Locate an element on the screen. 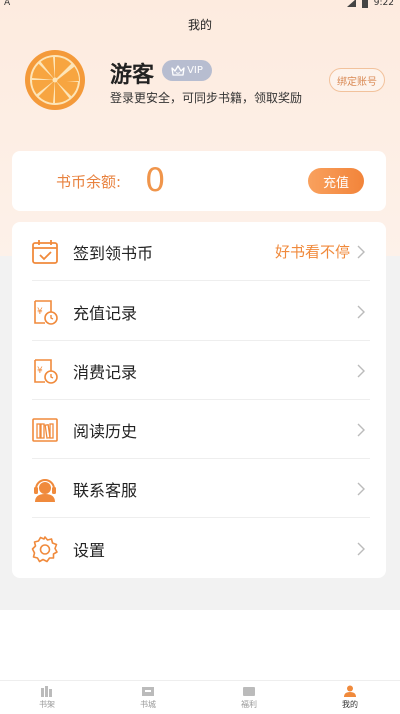 Image resolution: width=400 pixels, height=714 pixels. menu-item-label: 签到领书币 is located at coordinates (113, 253).